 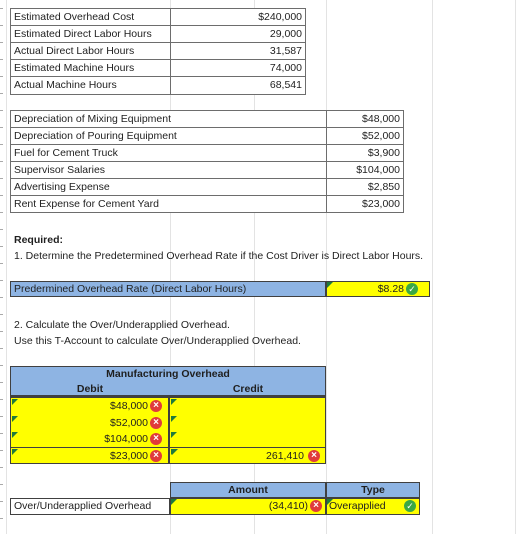 What do you see at coordinates (168, 374) in the screenshot?
I see `t-account-title: Manufacturing Overhead` at bounding box center [168, 374].